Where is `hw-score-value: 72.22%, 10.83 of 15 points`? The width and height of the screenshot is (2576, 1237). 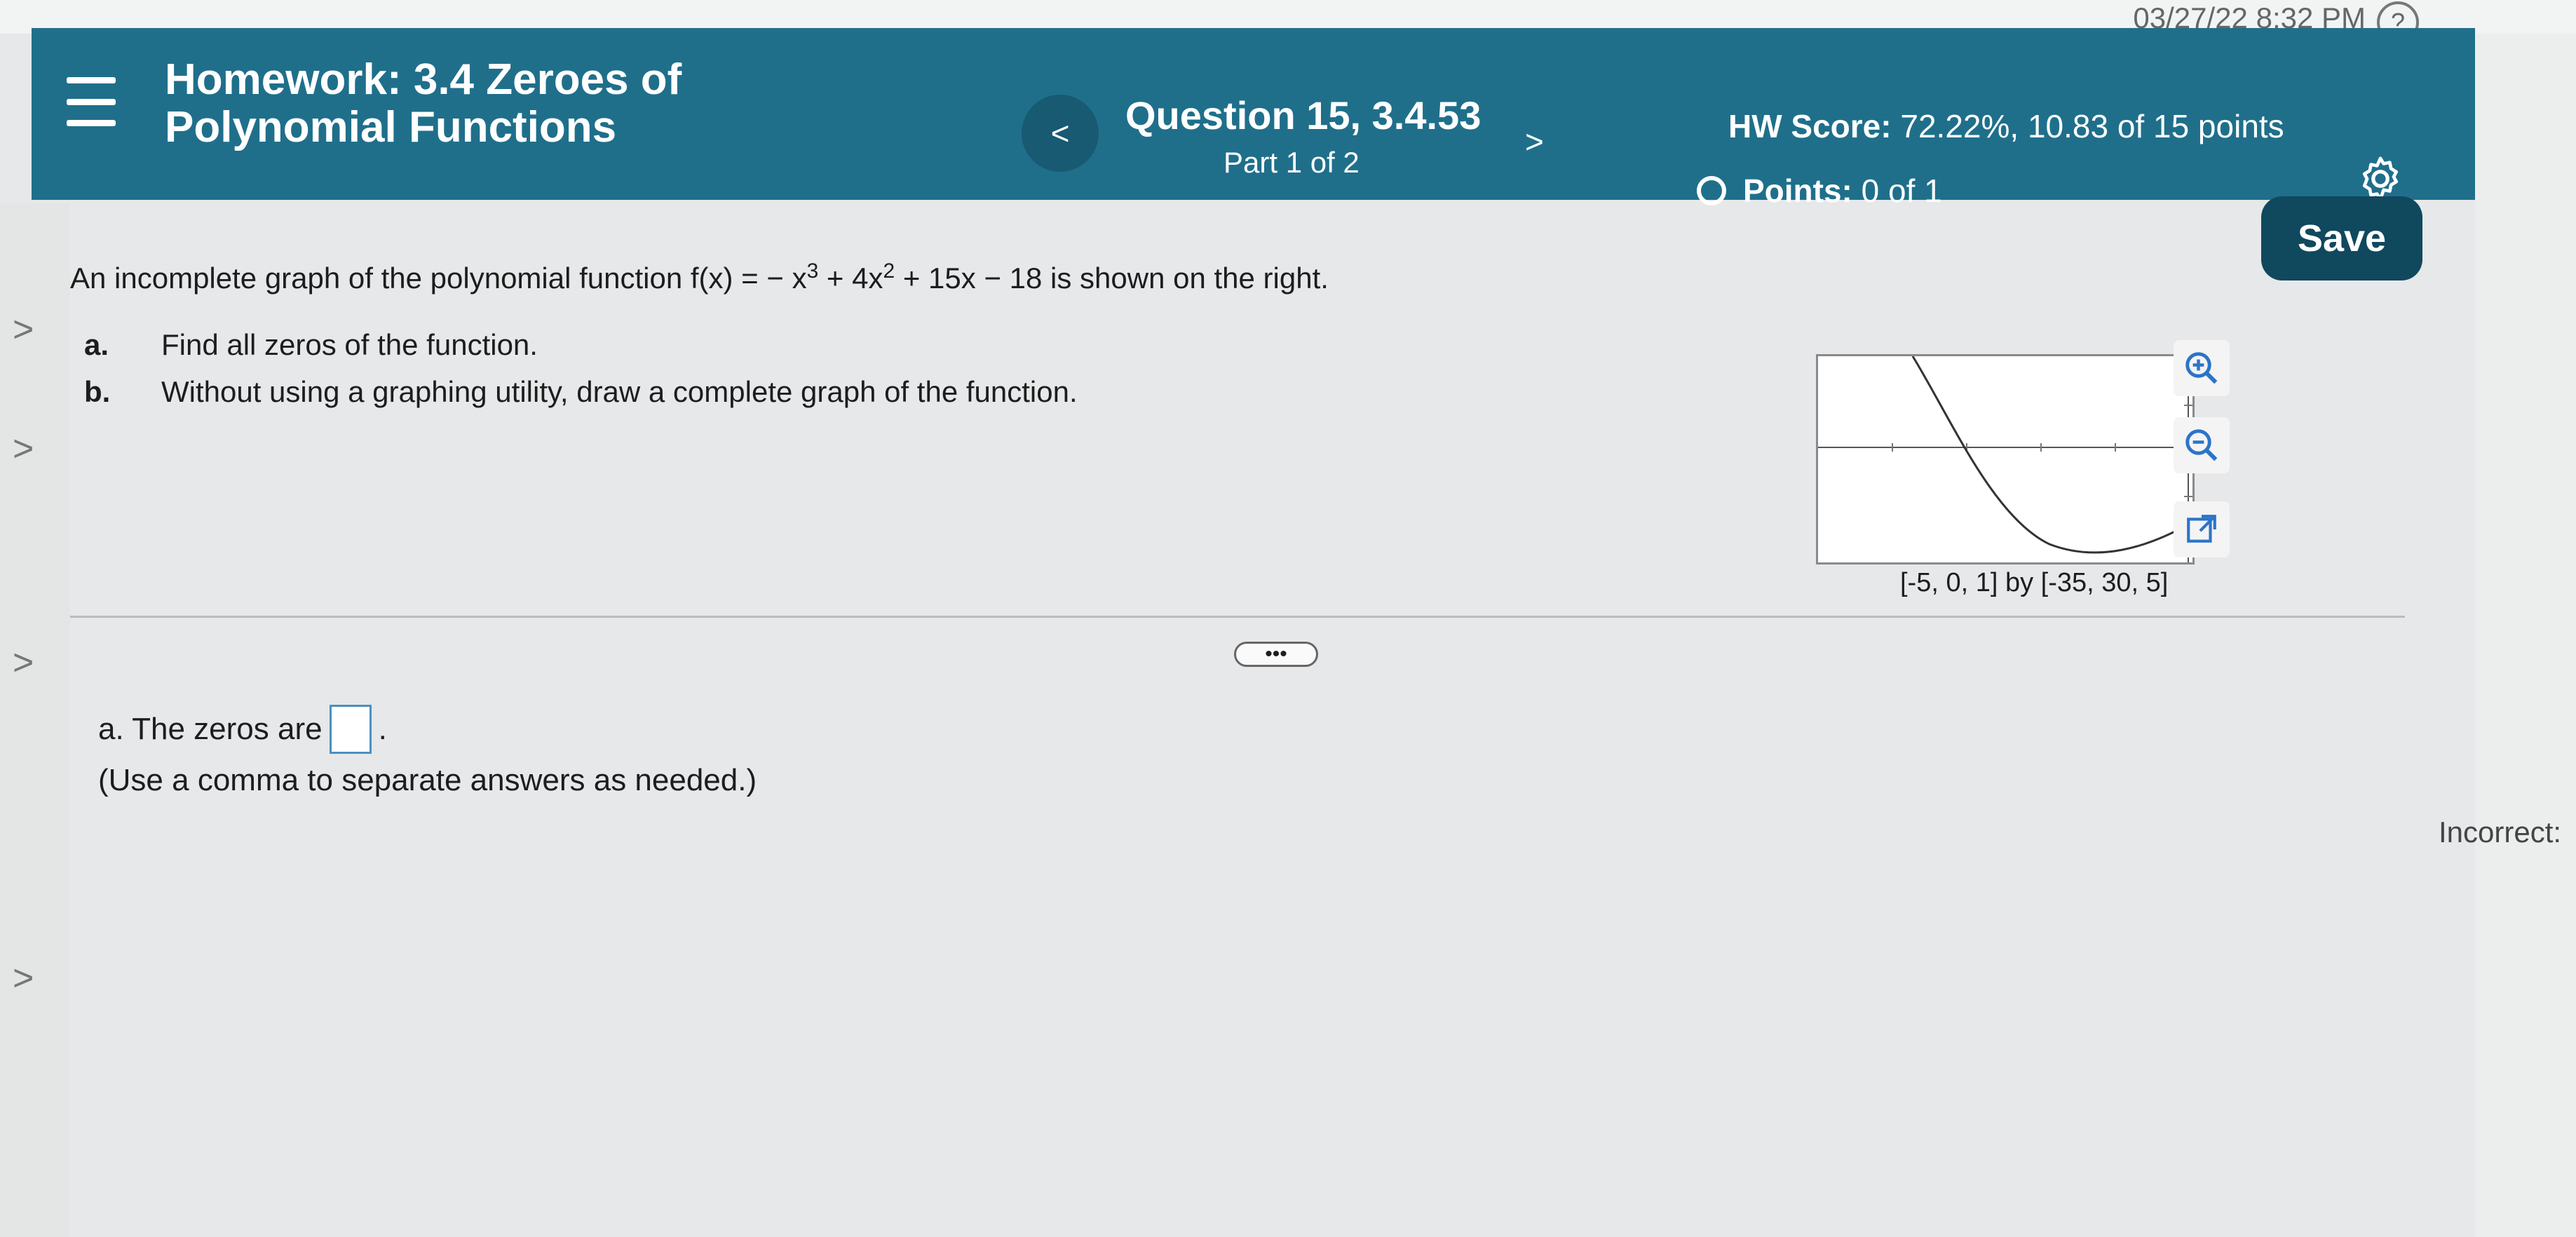 hw-score-value: 72.22%, 10.83 of 15 points is located at coordinates (2092, 126).